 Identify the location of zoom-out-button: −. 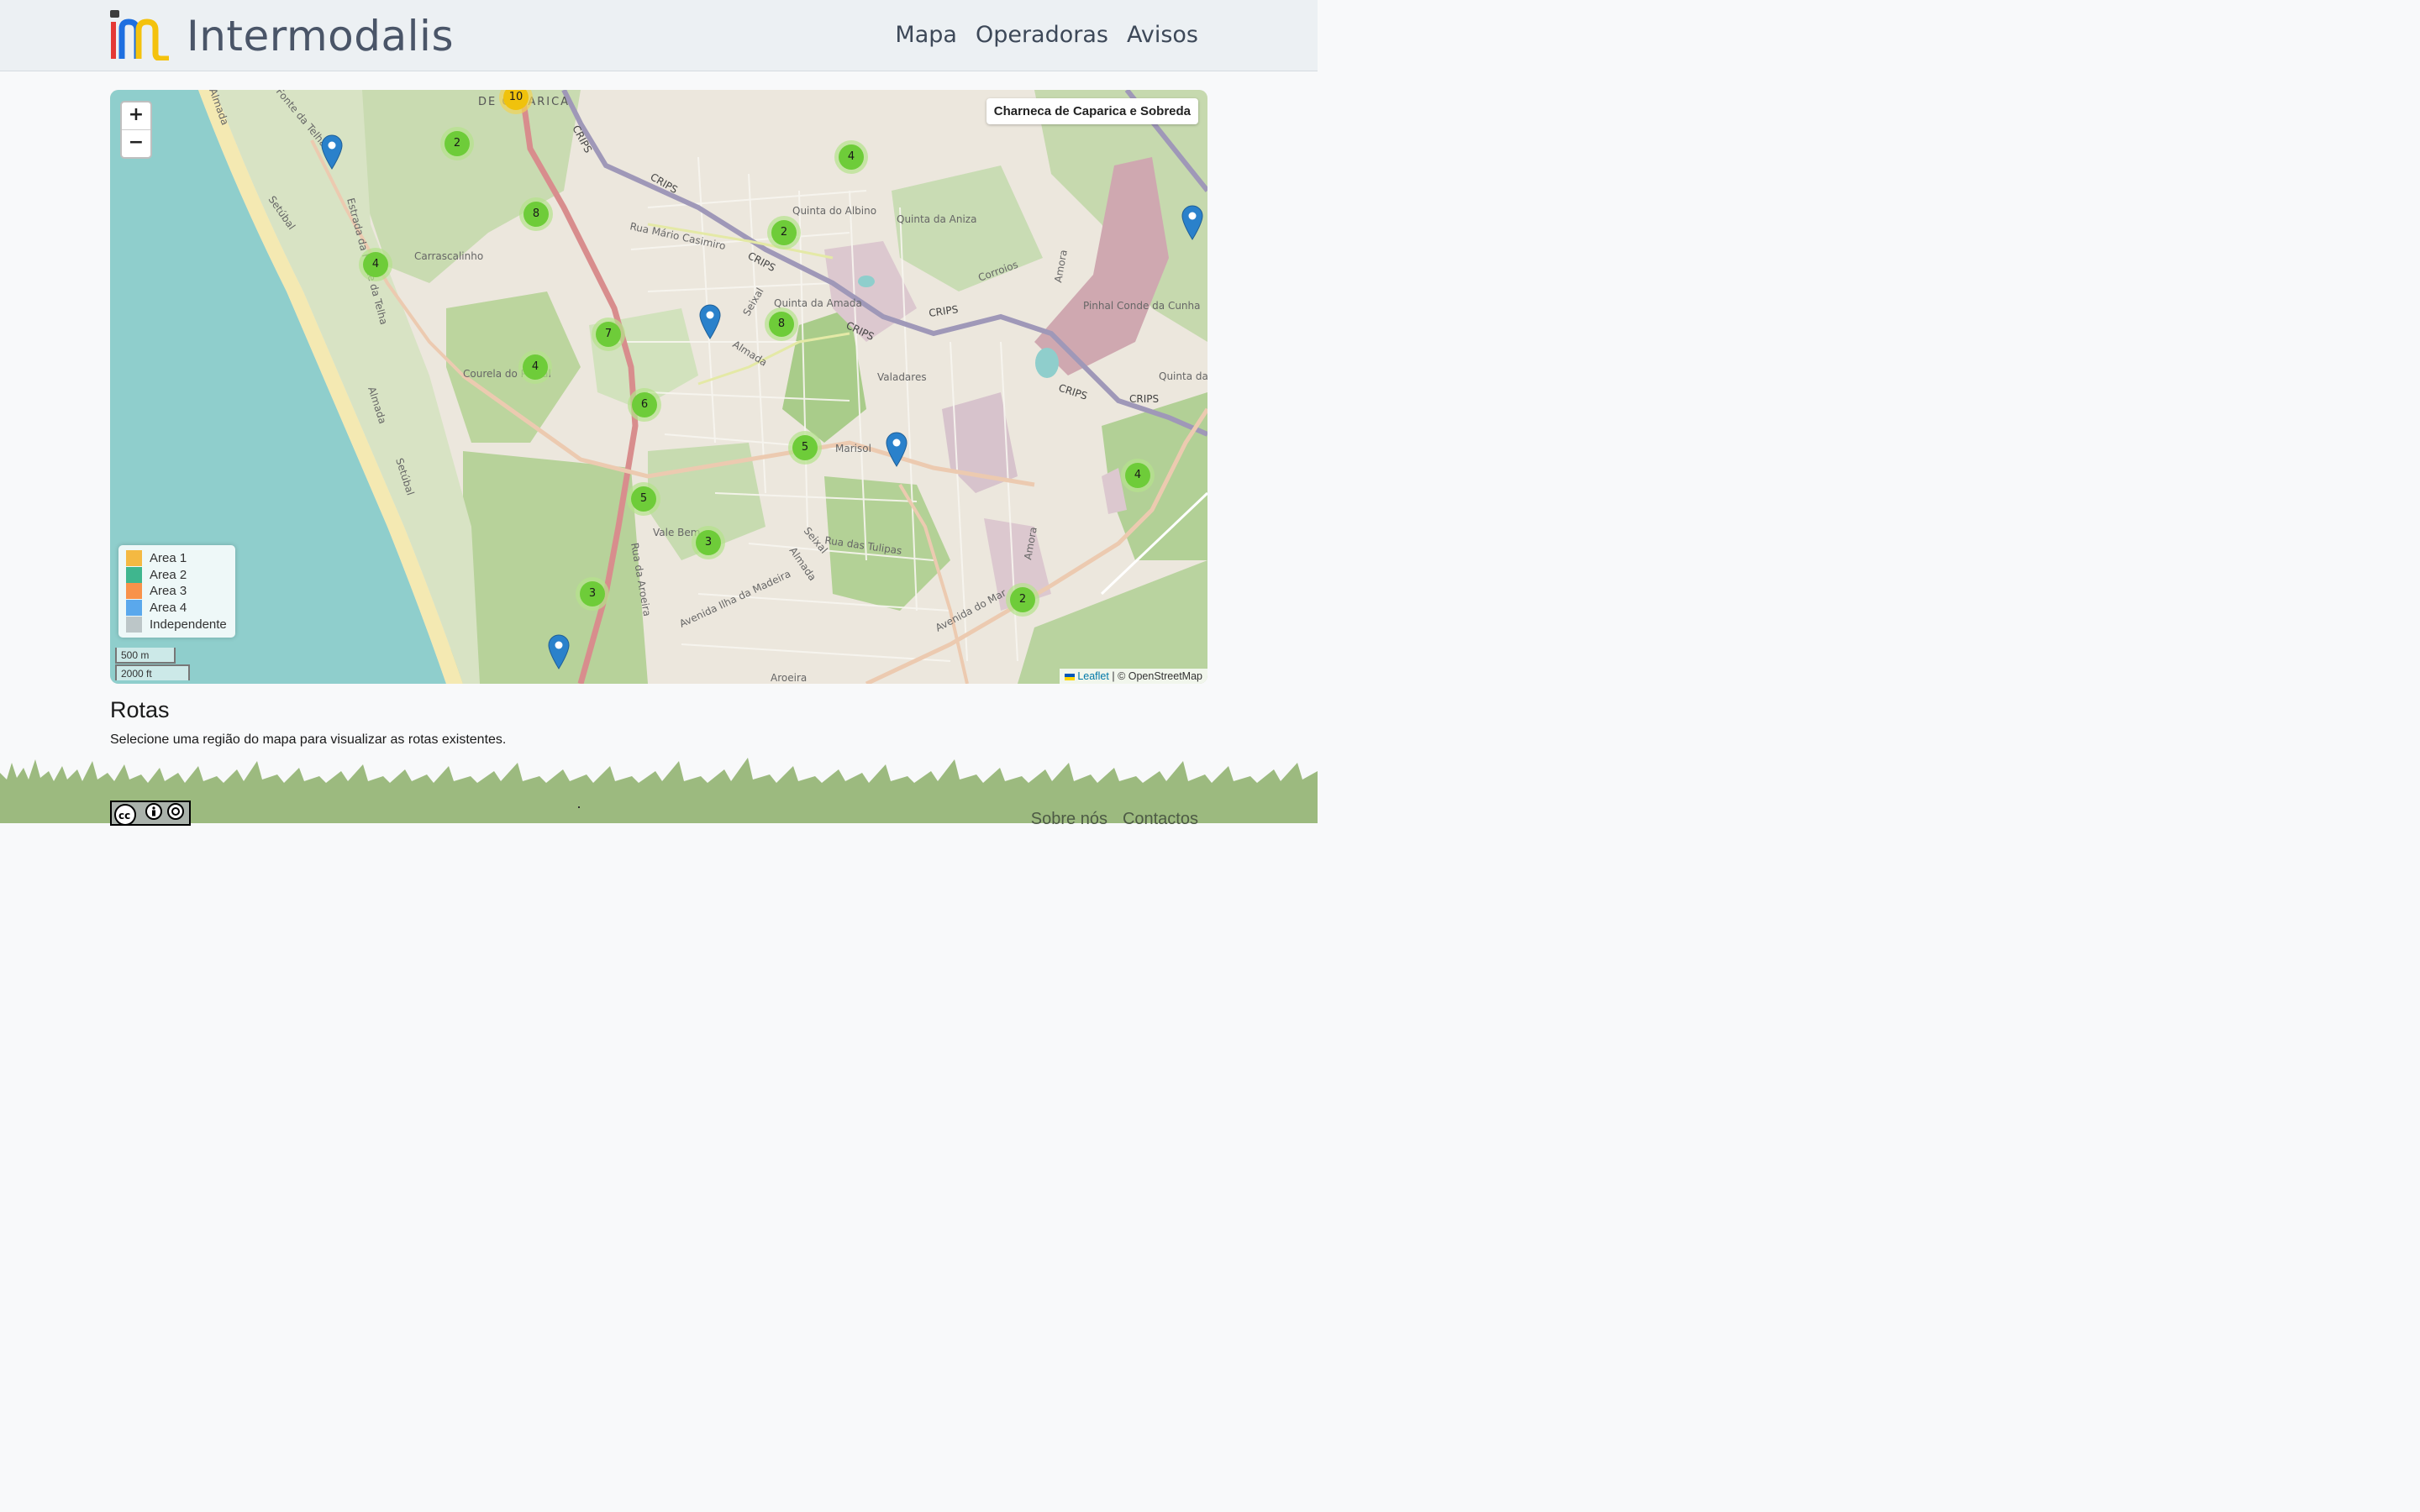
(136, 143).